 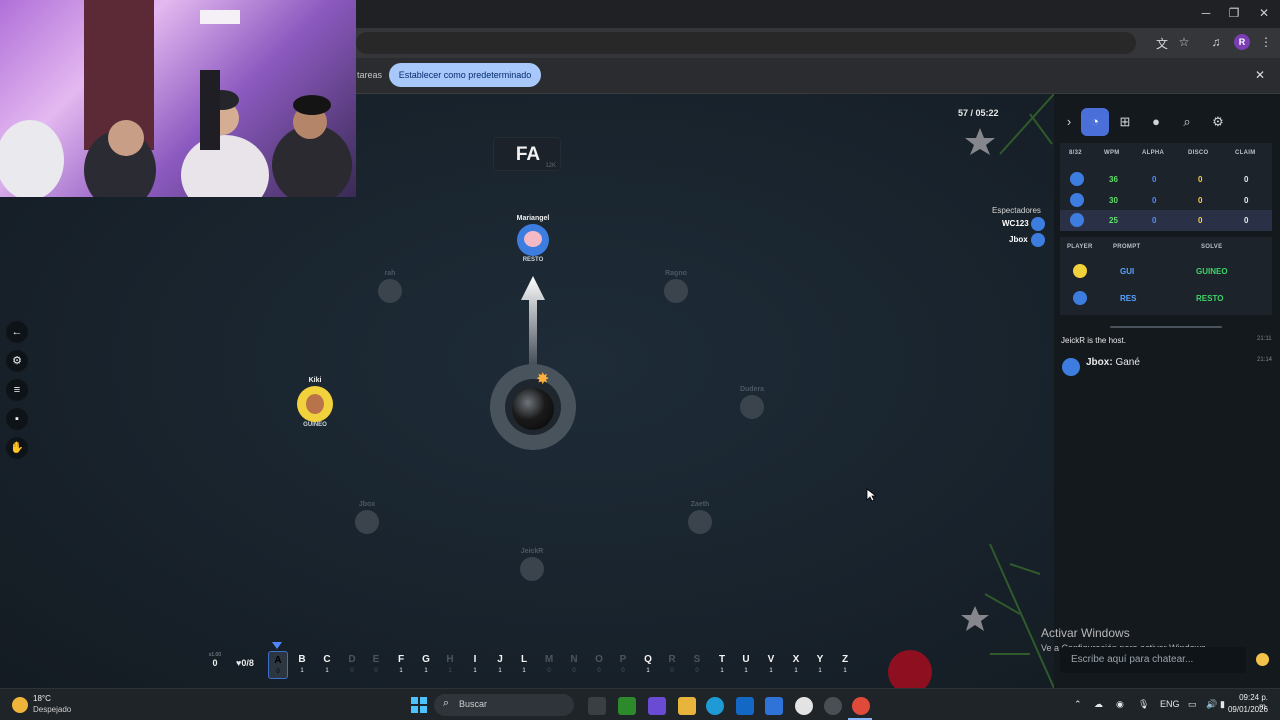 I want to click on weather-temp: 18°C, so click(x=42, y=698).